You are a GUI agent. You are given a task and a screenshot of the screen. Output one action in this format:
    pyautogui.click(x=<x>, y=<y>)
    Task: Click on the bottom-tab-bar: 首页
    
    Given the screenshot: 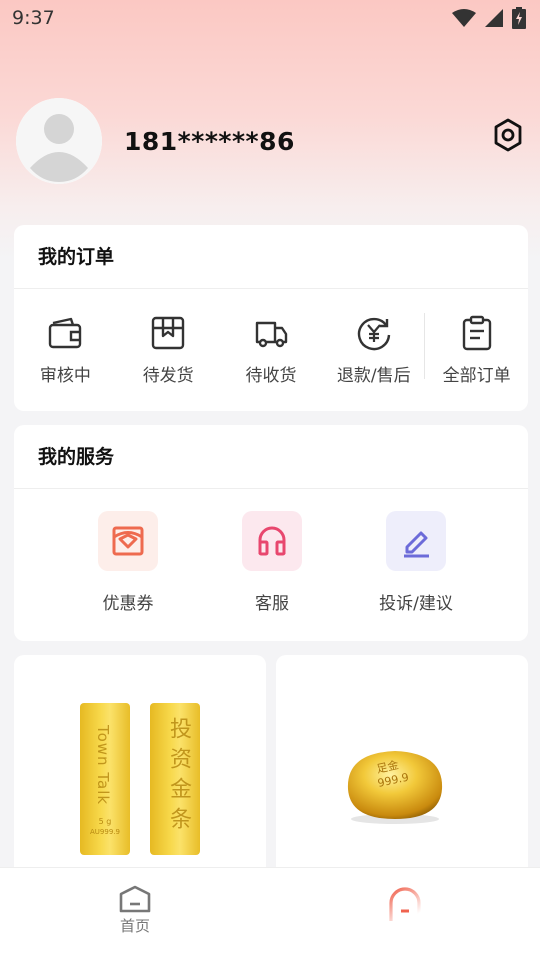 What is the action you would take?
    pyautogui.click(x=270, y=913)
    